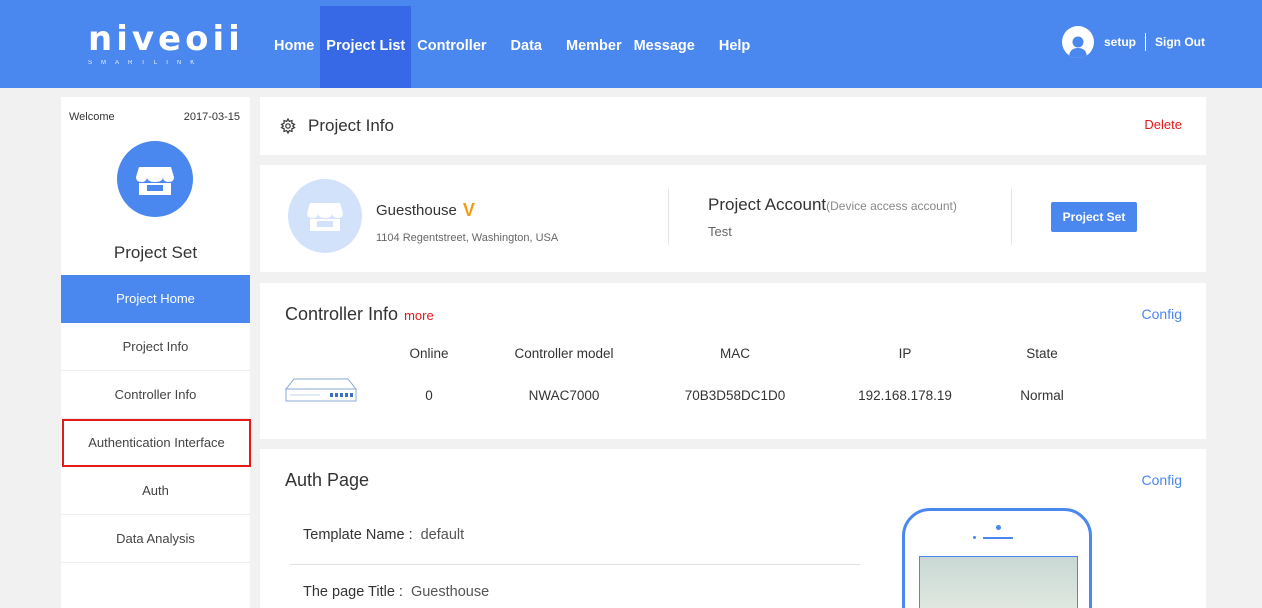 The width and height of the screenshot is (1262, 608). What do you see at coordinates (155, 539) in the screenshot?
I see `sidebar-item-data-analysis: Data Analysis` at bounding box center [155, 539].